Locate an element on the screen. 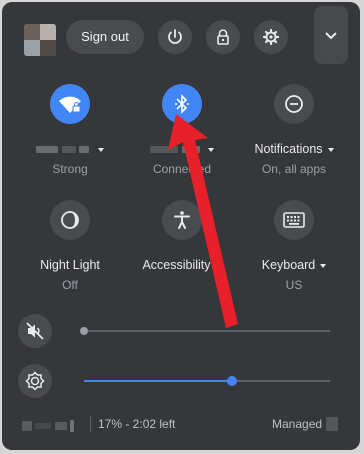 This screenshot has width=364, height=454. brightness-icon is located at coordinates (35, 381).